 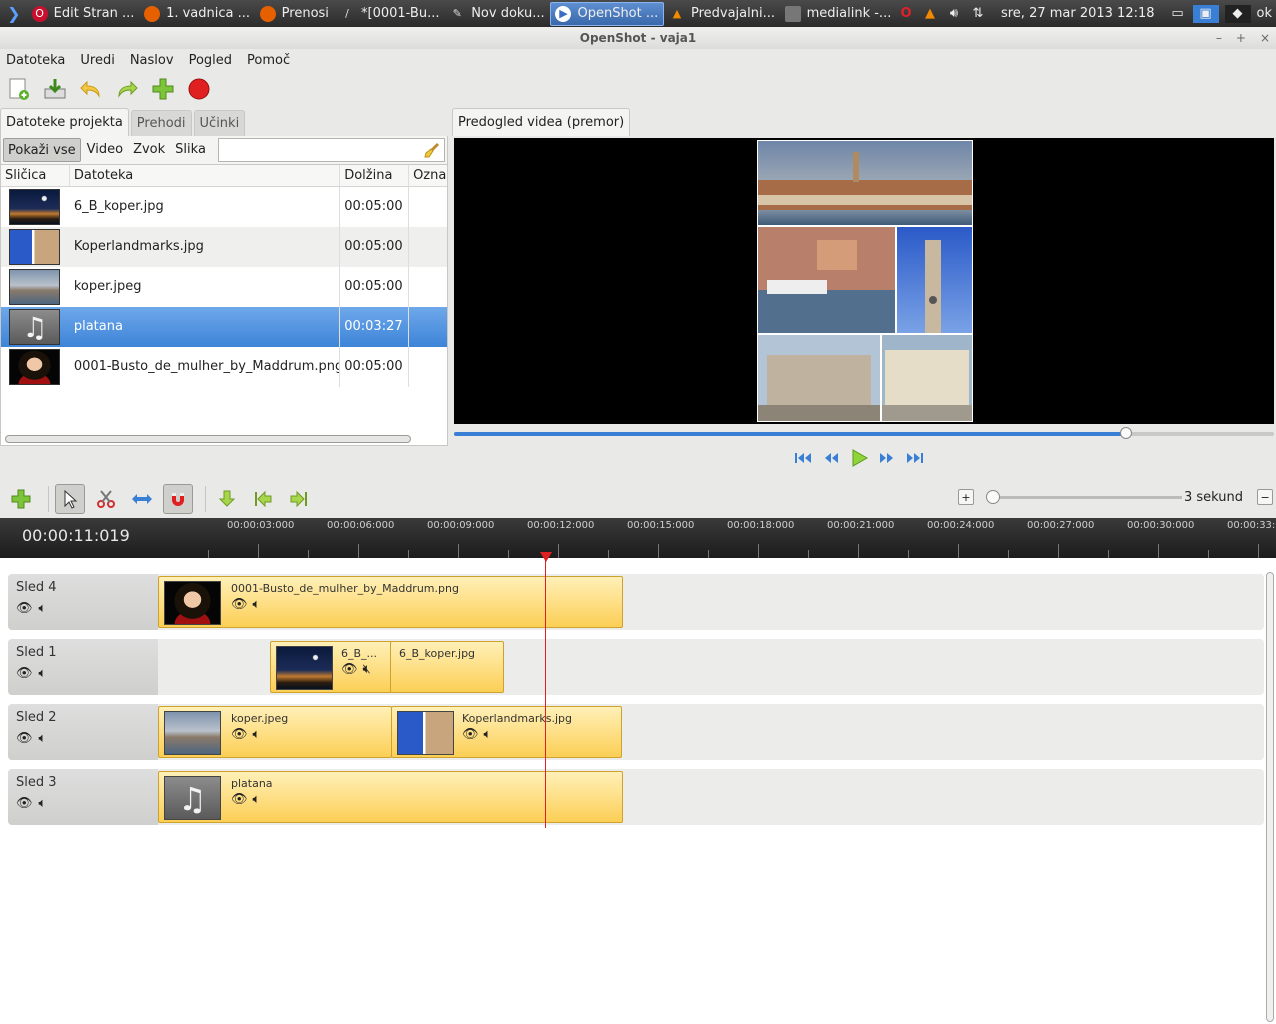 I want to click on playhead-line, so click(x=545, y=691).